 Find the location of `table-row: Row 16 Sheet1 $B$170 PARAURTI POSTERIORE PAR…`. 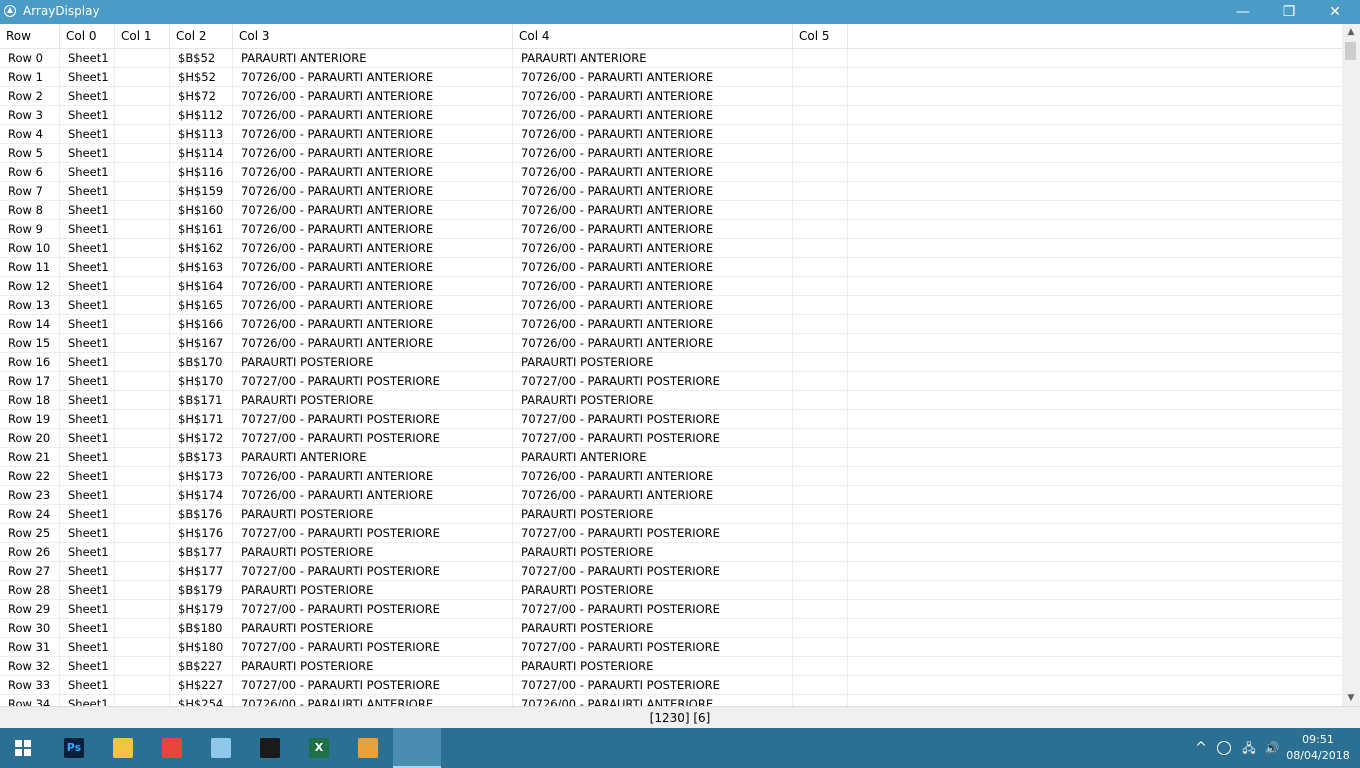

table-row: Row 16 Sheet1 $B$170 PARAURTI POSTERIORE PAR… is located at coordinates (671, 362).